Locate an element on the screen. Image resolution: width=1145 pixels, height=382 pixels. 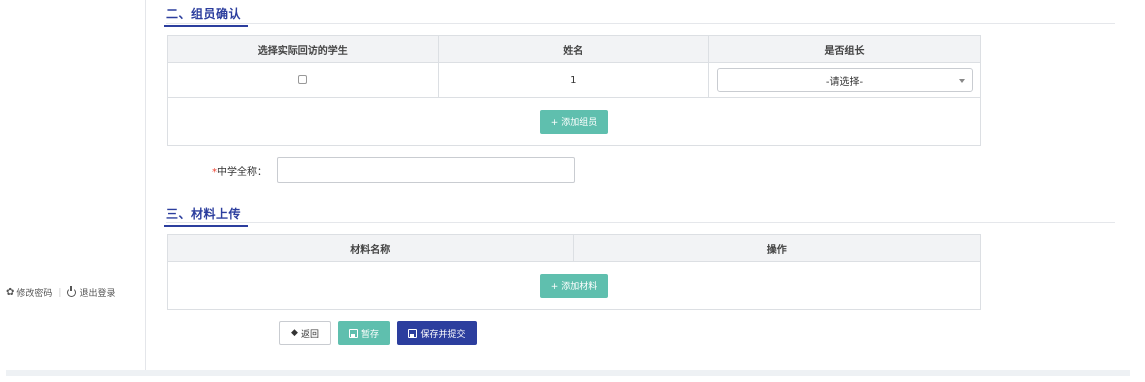
school-name-field: *中学全称： is located at coordinates (393, 170).